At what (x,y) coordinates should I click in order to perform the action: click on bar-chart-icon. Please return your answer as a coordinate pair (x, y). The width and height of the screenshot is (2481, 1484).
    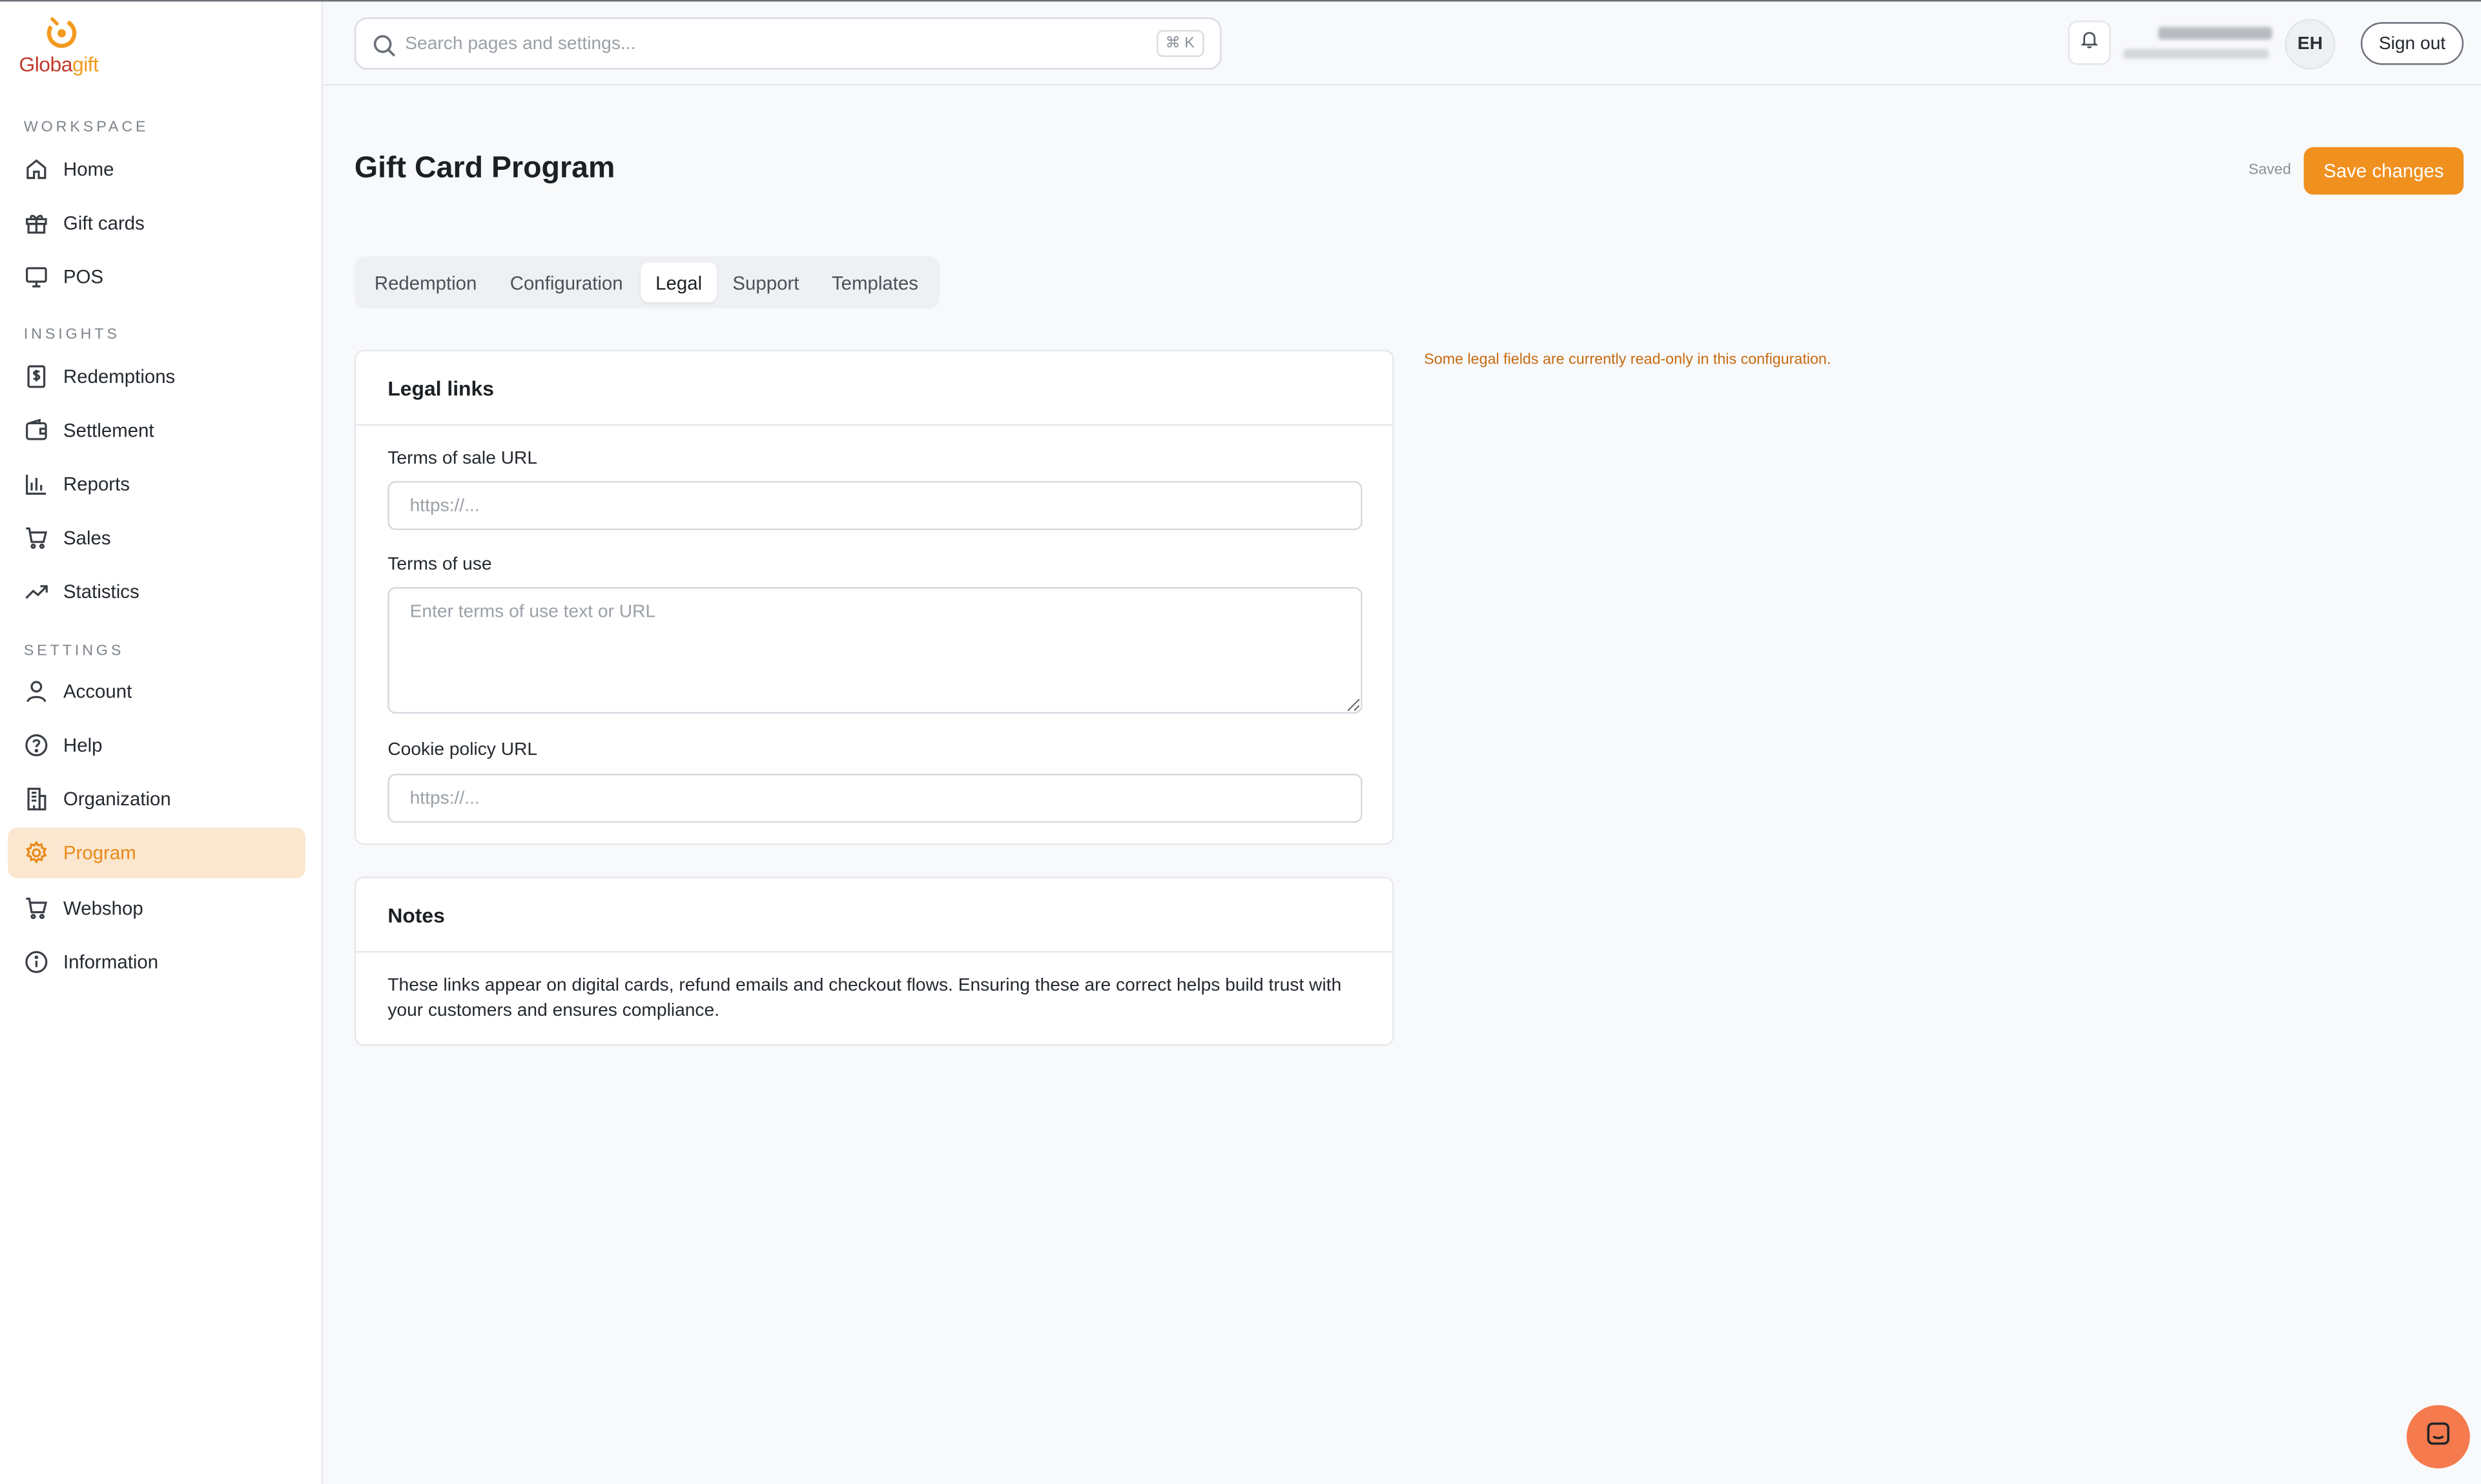
    Looking at the image, I should click on (36, 484).